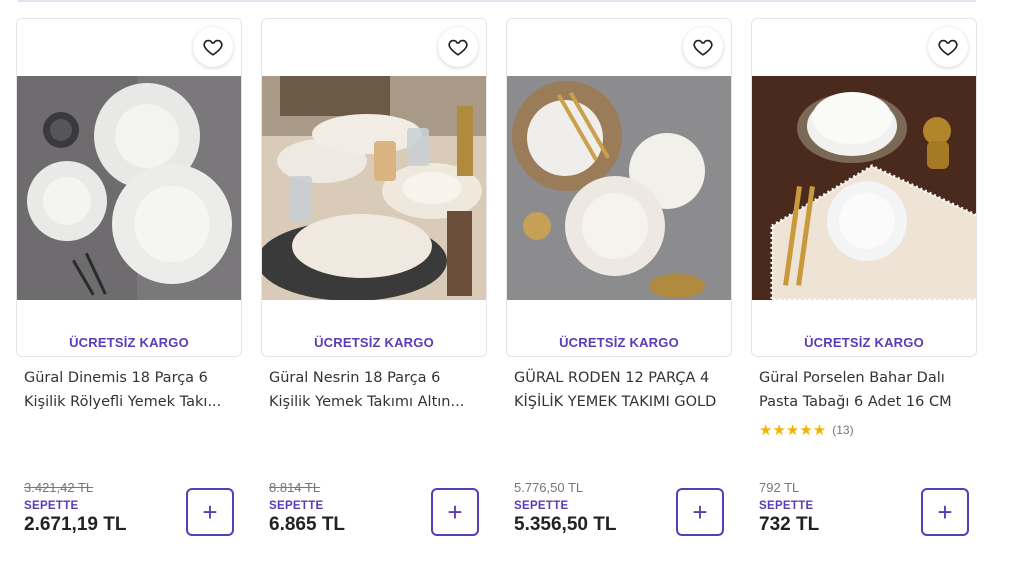 Image resolution: width=1015 pixels, height=562 pixels. Describe the element at coordinates (842, 430) in the screenshot. I see `rating-count: (13)` at that location.